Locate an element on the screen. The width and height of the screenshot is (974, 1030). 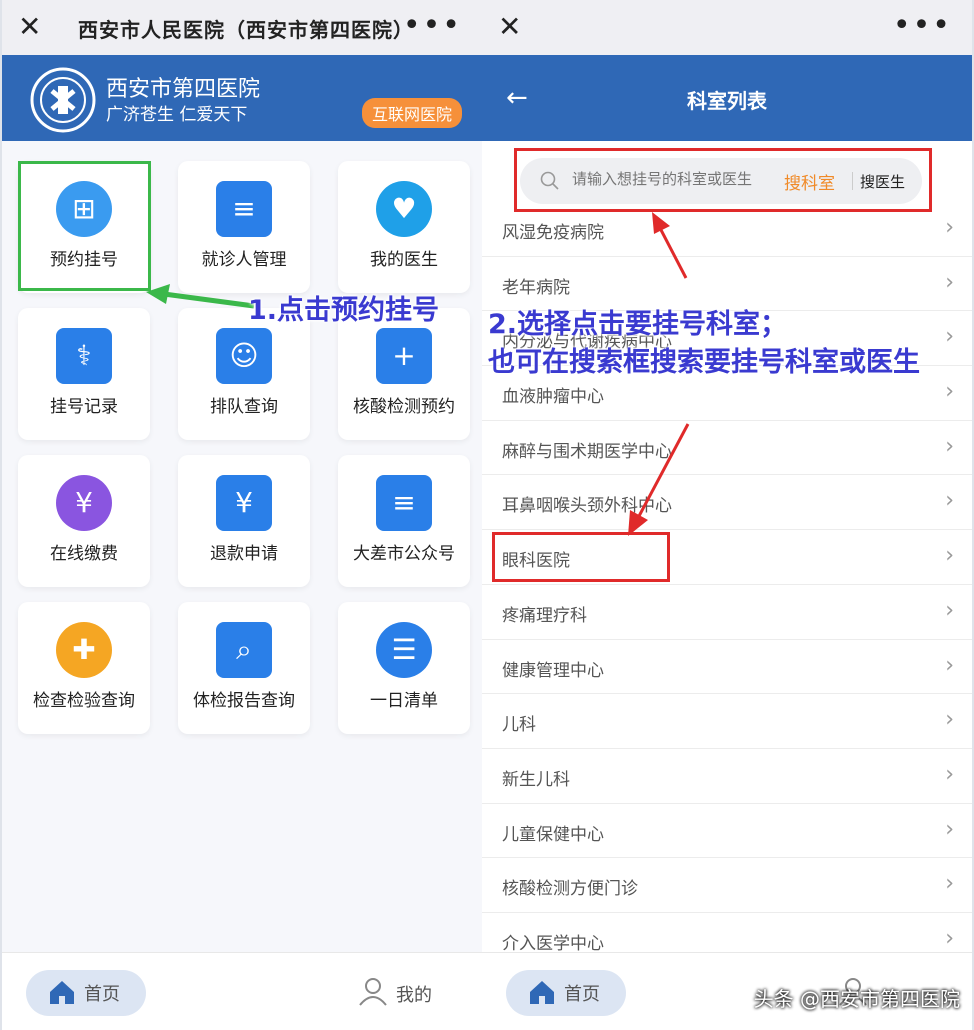
stethoscope-icon: ⚕ is located at coordinates (84, 356).